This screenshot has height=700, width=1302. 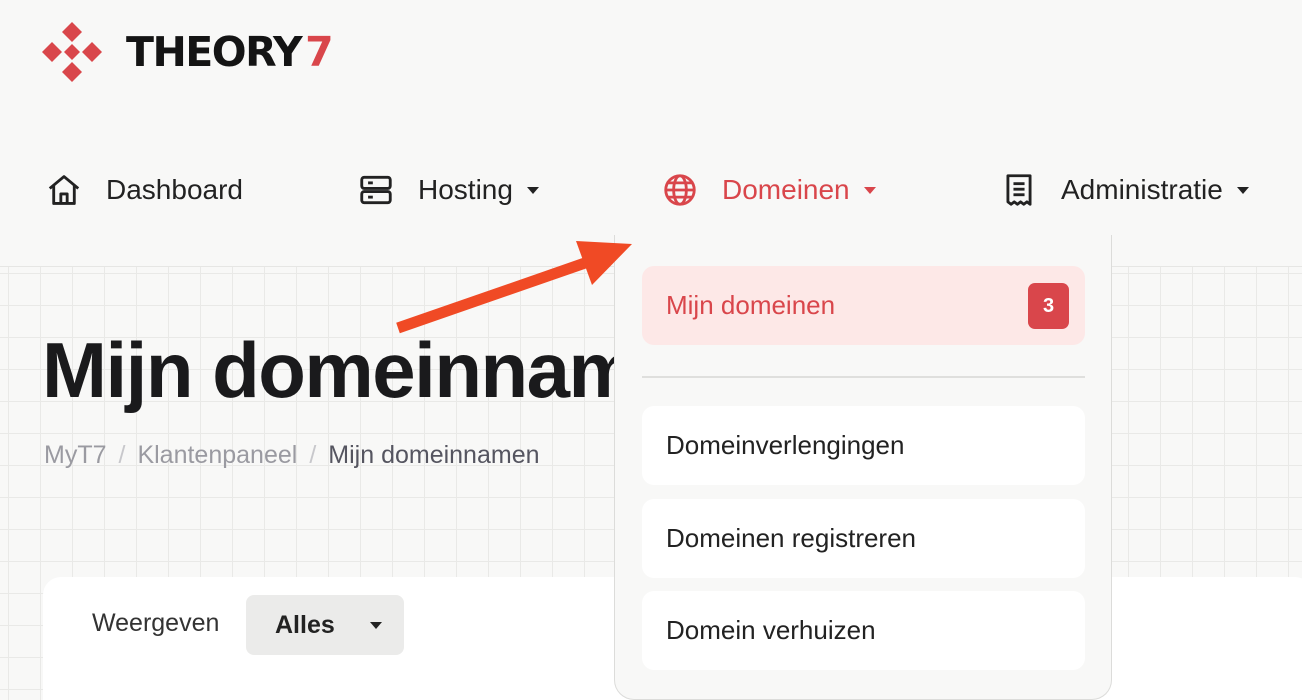 I want to click on menu-item-domeinverlengingen: Domeinverlengingen, so click(x=863, y=445).